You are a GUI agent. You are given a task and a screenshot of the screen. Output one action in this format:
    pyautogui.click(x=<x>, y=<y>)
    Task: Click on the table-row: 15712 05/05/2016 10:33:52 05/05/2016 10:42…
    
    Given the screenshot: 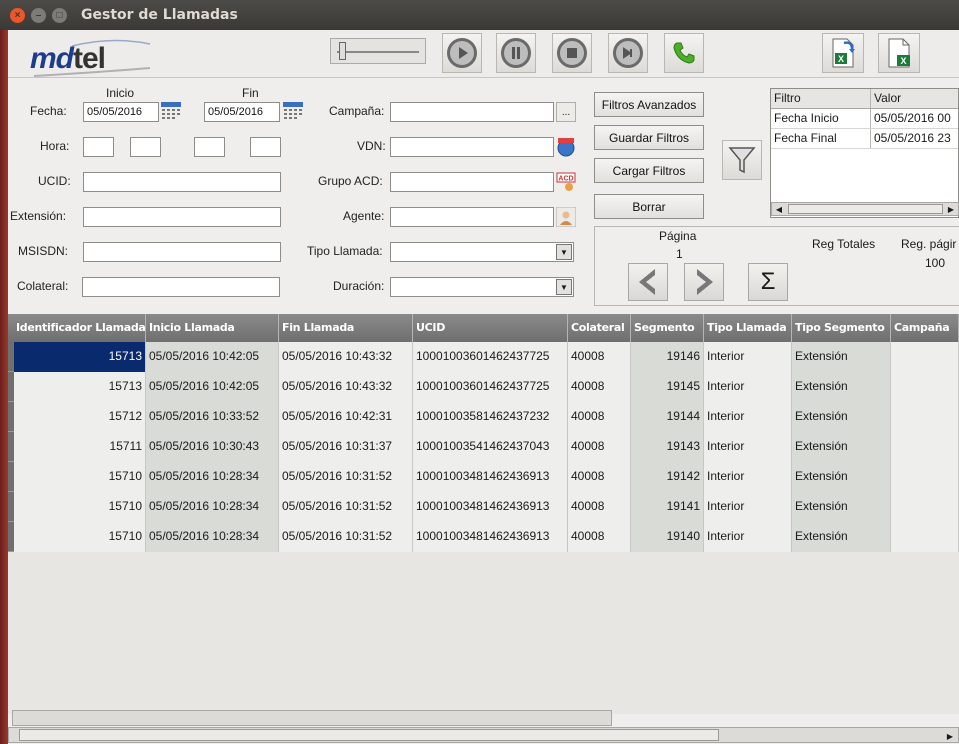 What is the action you would take?
    pyautogui.click(x=486, y=417)
    